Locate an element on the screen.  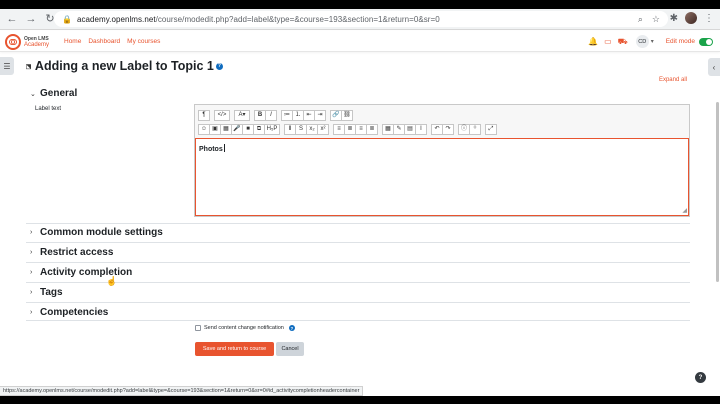
scrollbar-thumb is located at coordinates (717, 192).